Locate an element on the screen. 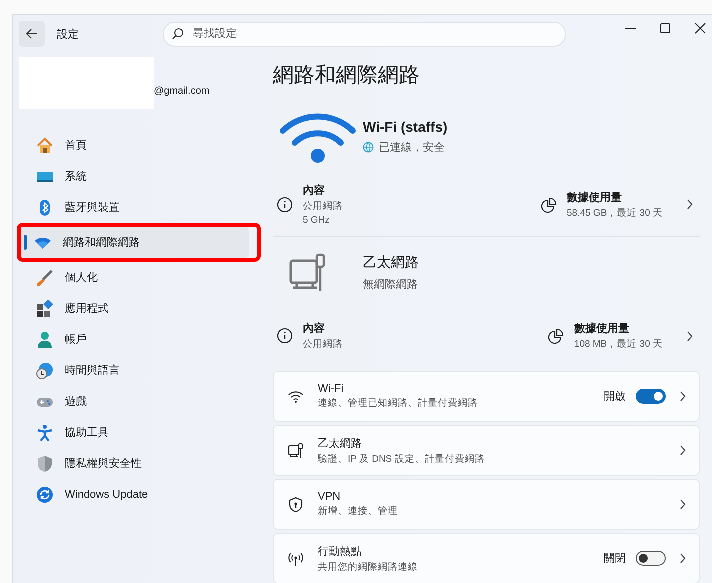 The width and height of the screenshot is (712, 583). window-title: 設定 is located at coordinates (68, 35).